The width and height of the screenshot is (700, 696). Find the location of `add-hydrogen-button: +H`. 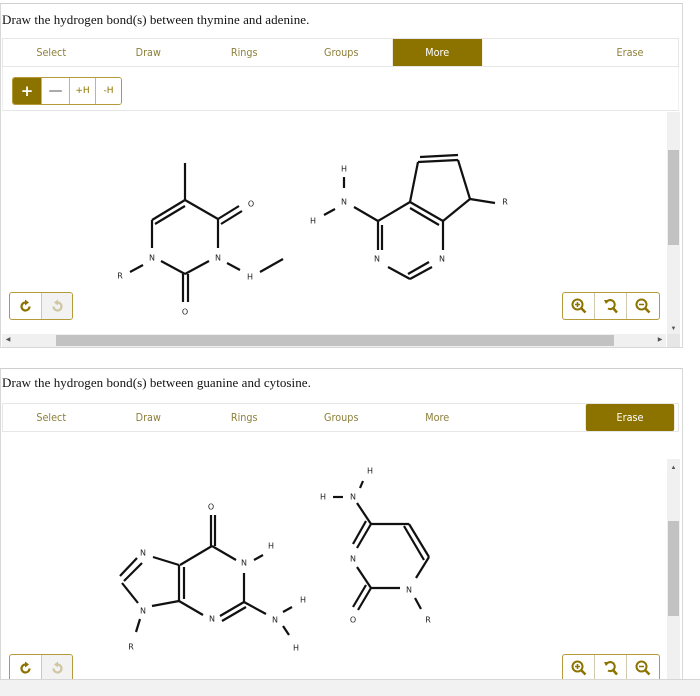

add-hydrogen-button: +H is located at coordinates (83, 91).